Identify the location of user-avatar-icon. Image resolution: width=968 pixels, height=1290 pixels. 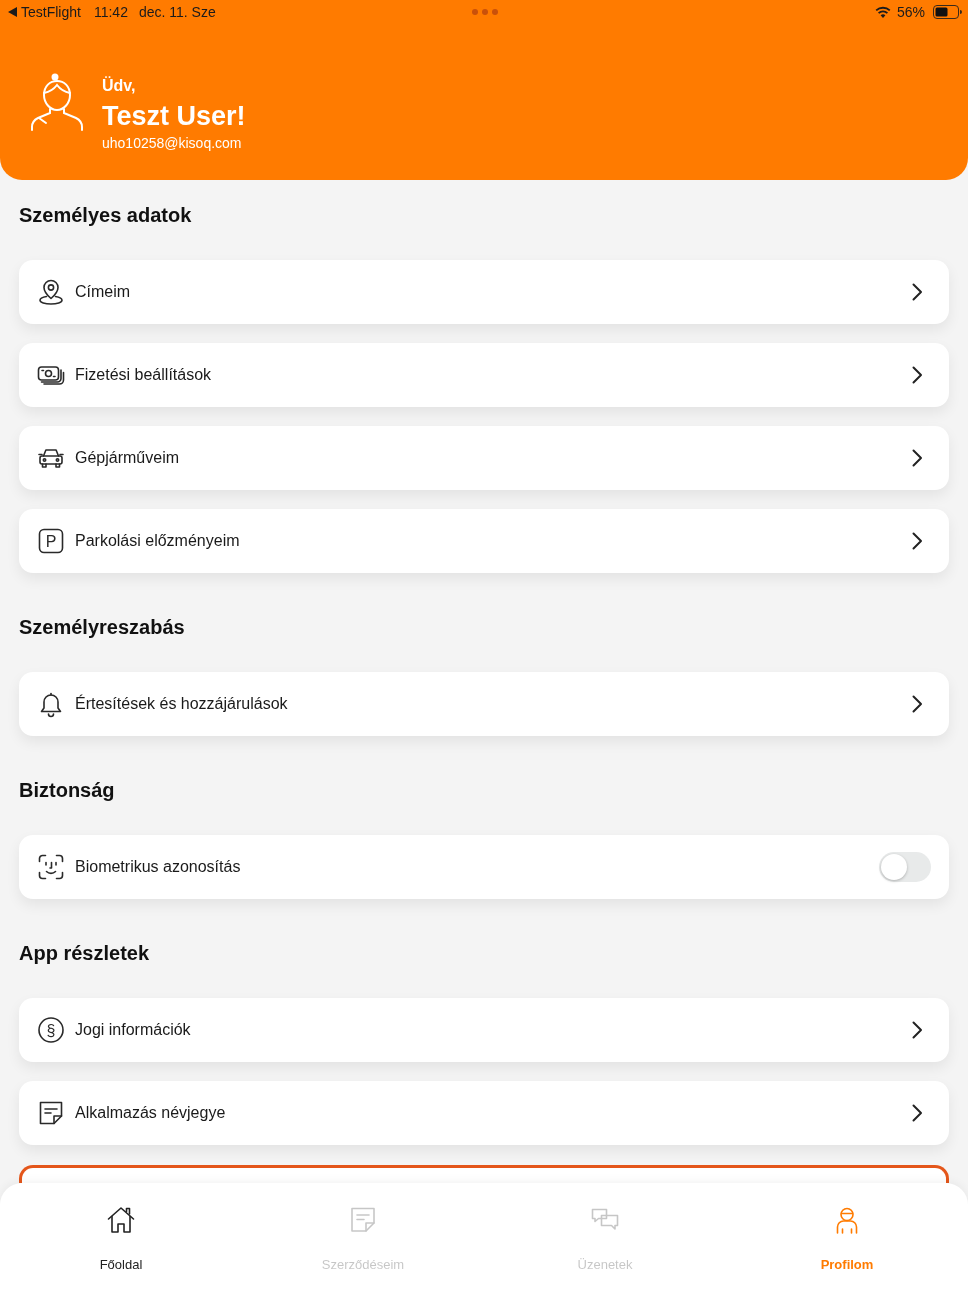
(57, 102).